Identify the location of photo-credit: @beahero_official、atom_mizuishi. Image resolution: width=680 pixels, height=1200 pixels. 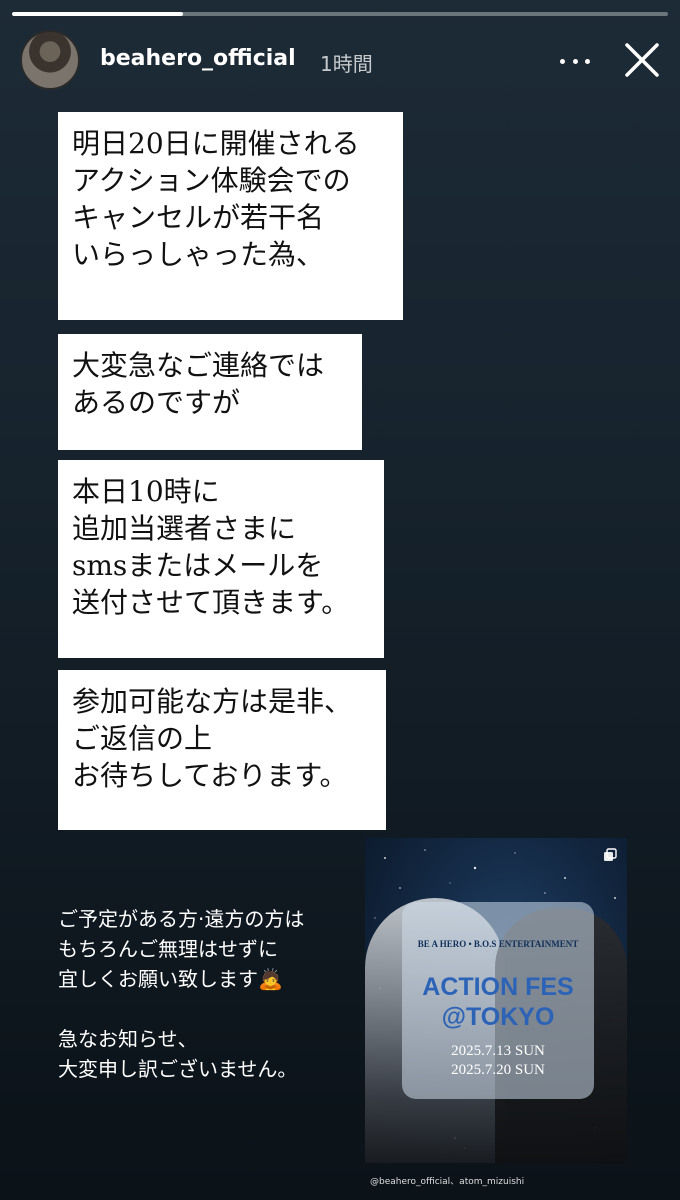
(447, 1182).